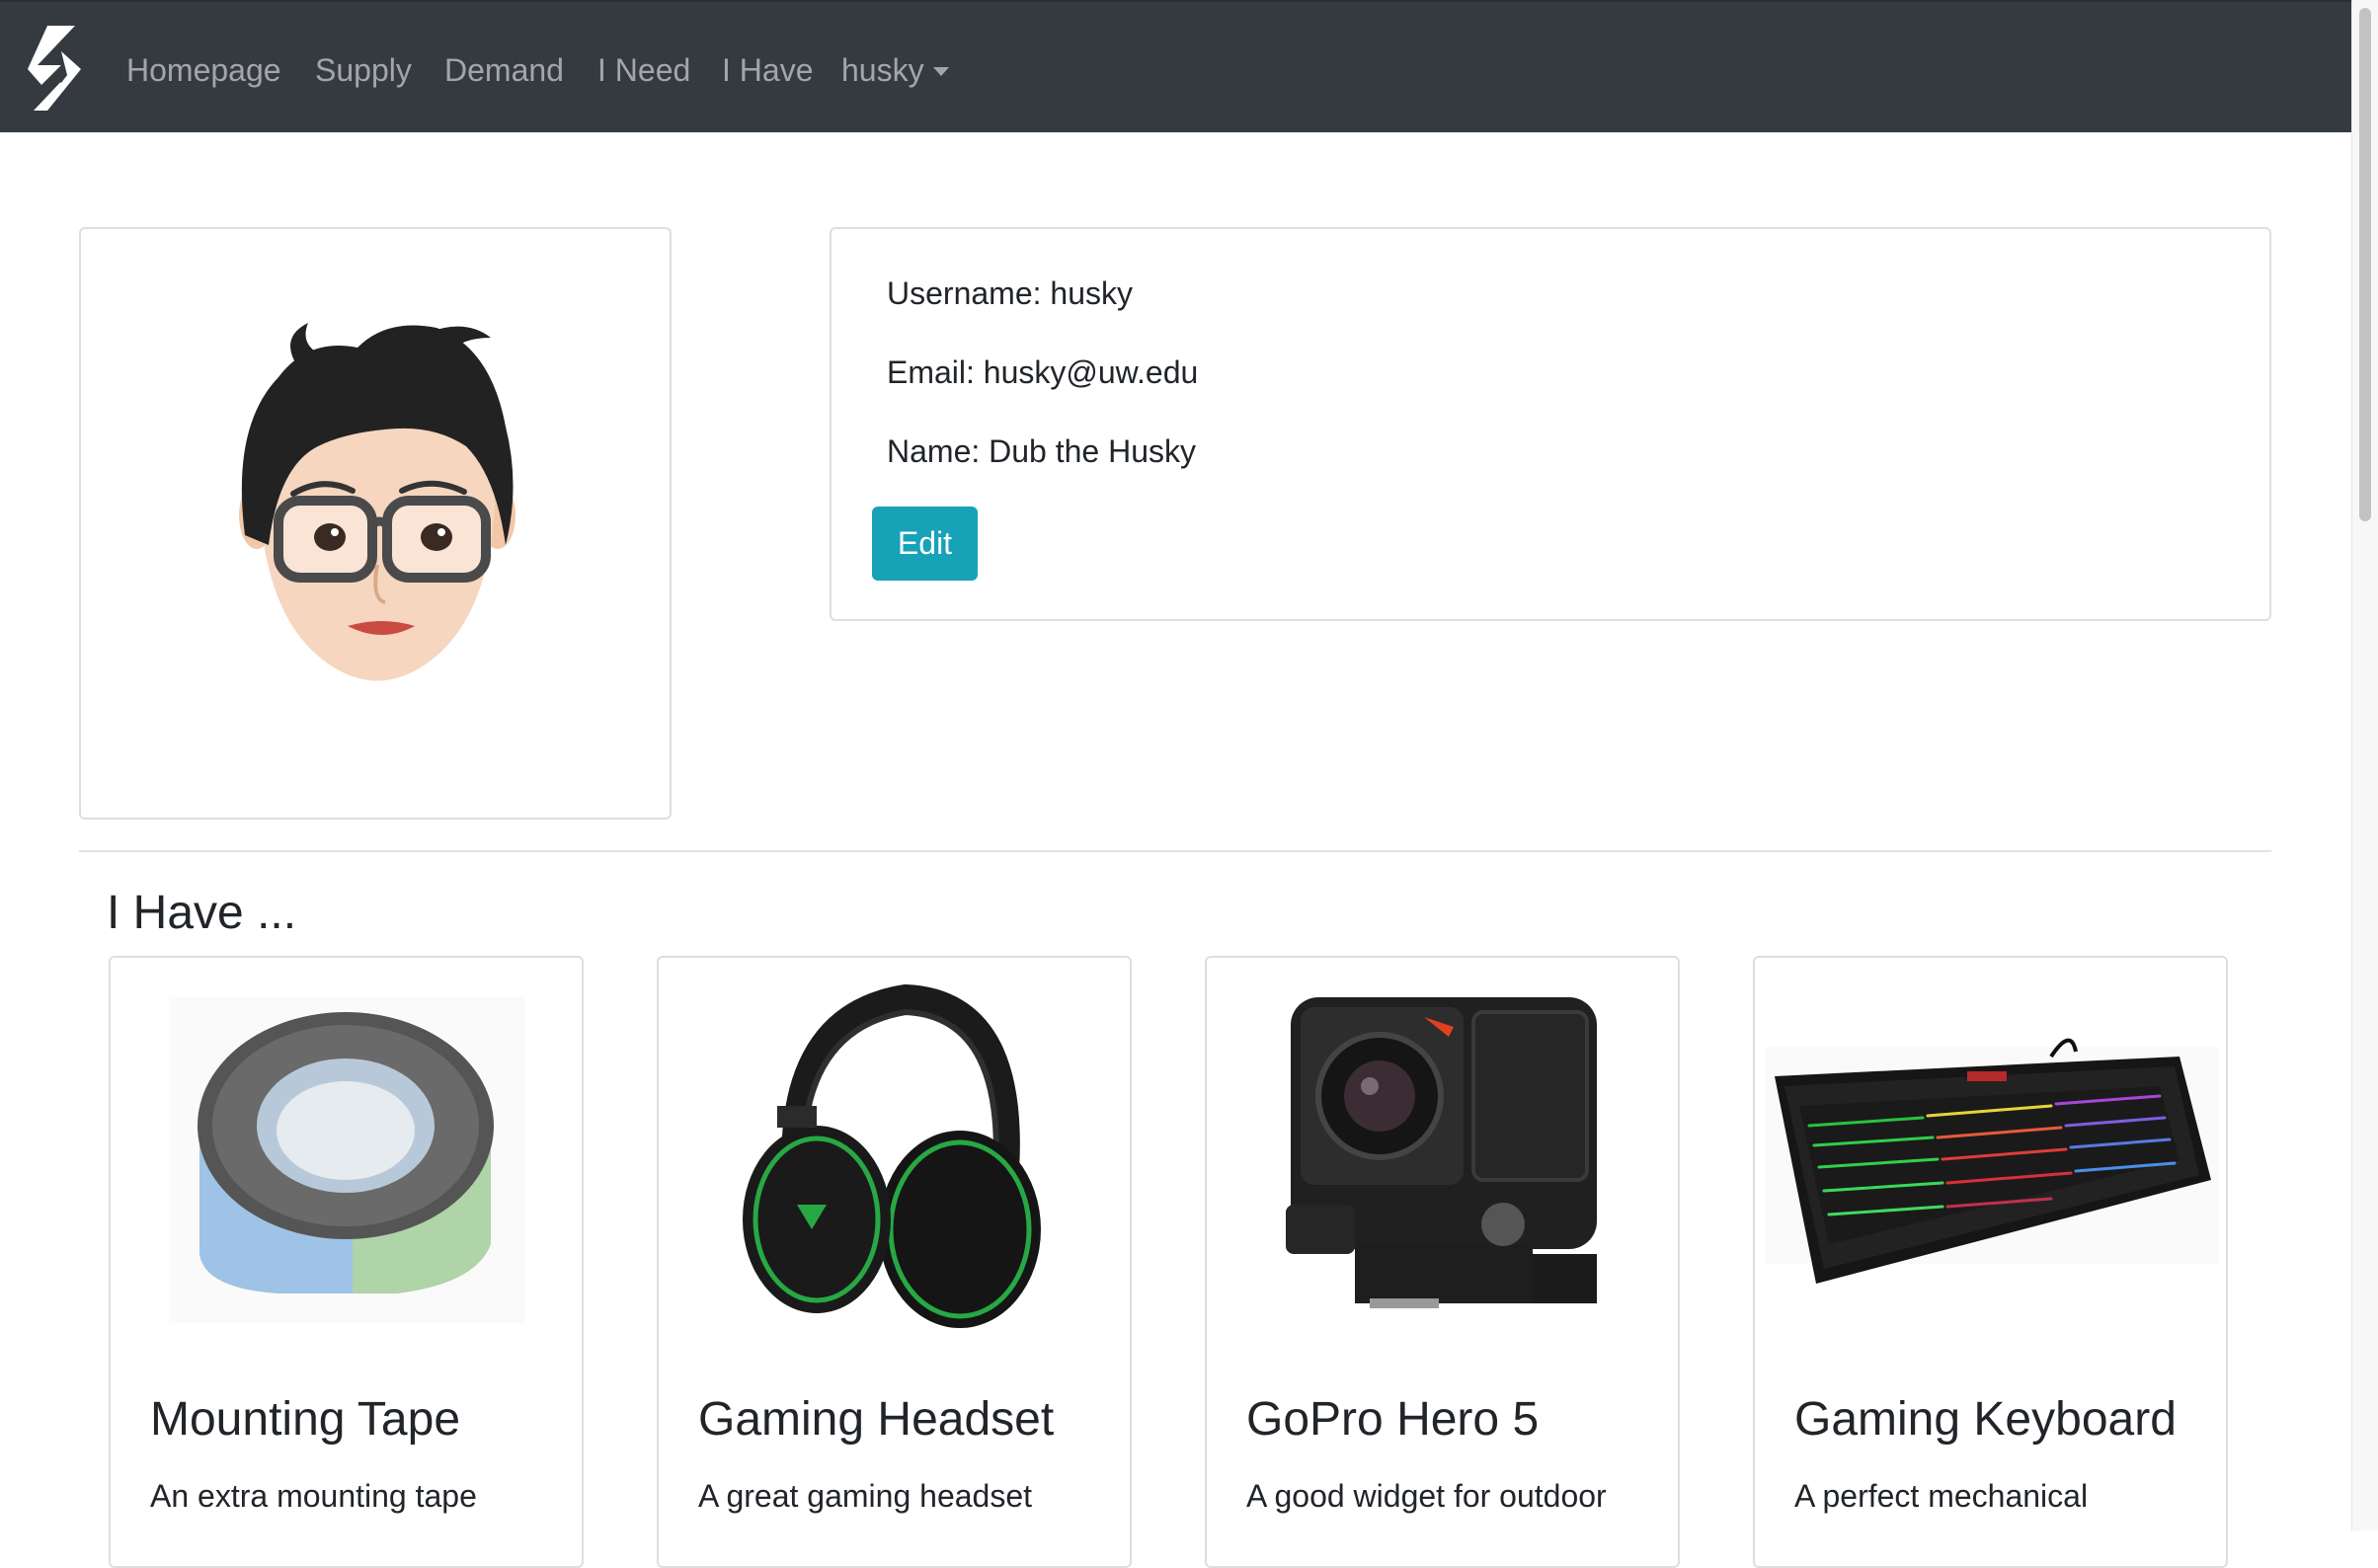 The image size is (2378, 1568). I want to click on nav-demand: Demand, so click(504, 70).